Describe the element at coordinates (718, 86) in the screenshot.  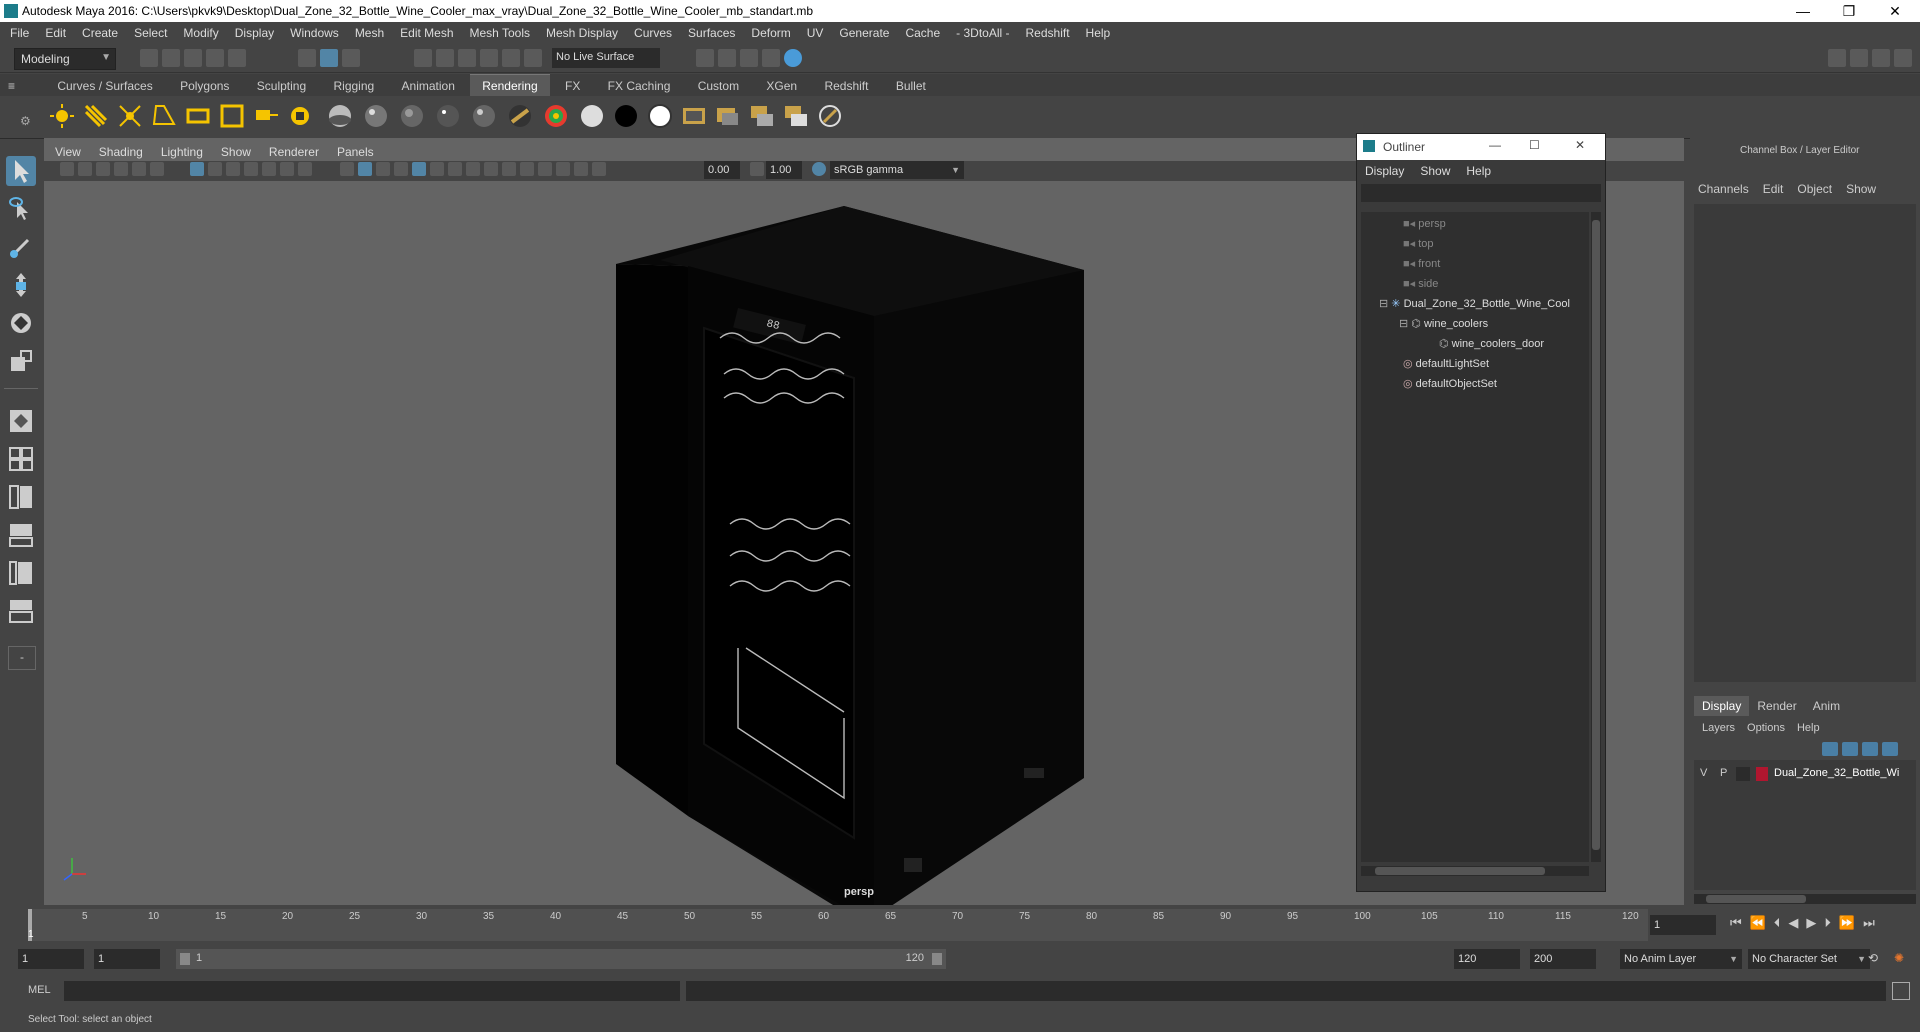
I see `tab-custom: Custom` at that location.